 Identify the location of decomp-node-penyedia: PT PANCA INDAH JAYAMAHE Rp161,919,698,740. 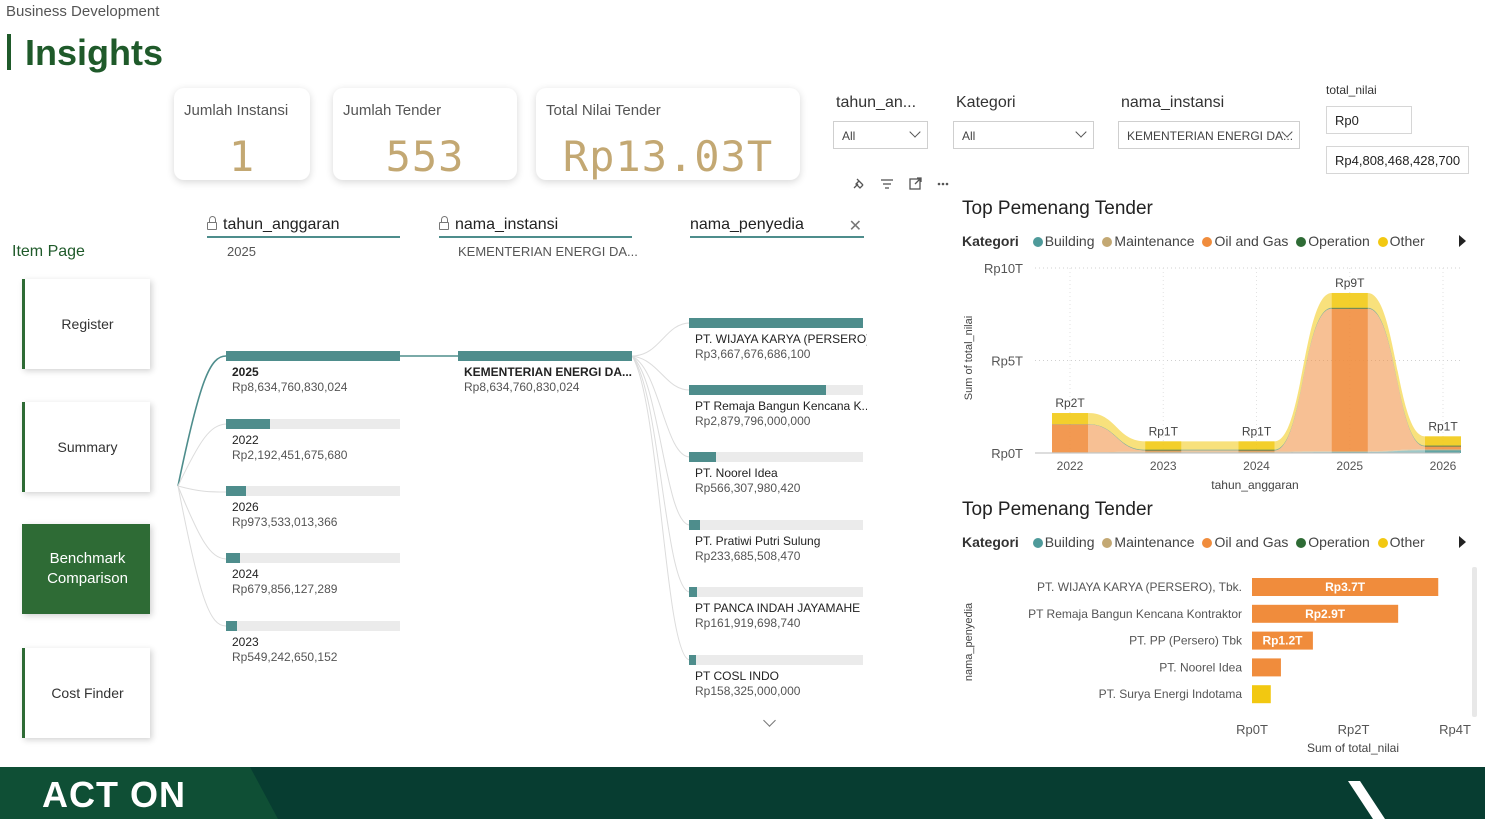
(779, 611).